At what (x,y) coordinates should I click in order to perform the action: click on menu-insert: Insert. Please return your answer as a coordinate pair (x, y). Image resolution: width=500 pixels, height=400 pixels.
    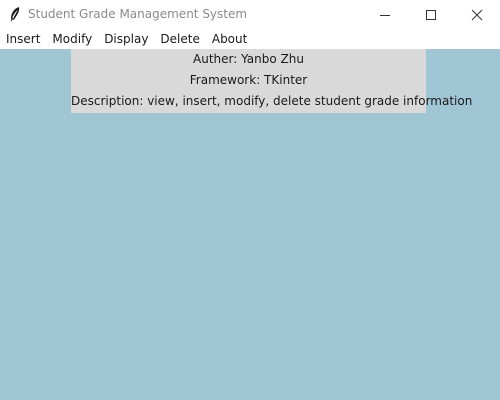
    Looking at the image, I should click on (23, 39).